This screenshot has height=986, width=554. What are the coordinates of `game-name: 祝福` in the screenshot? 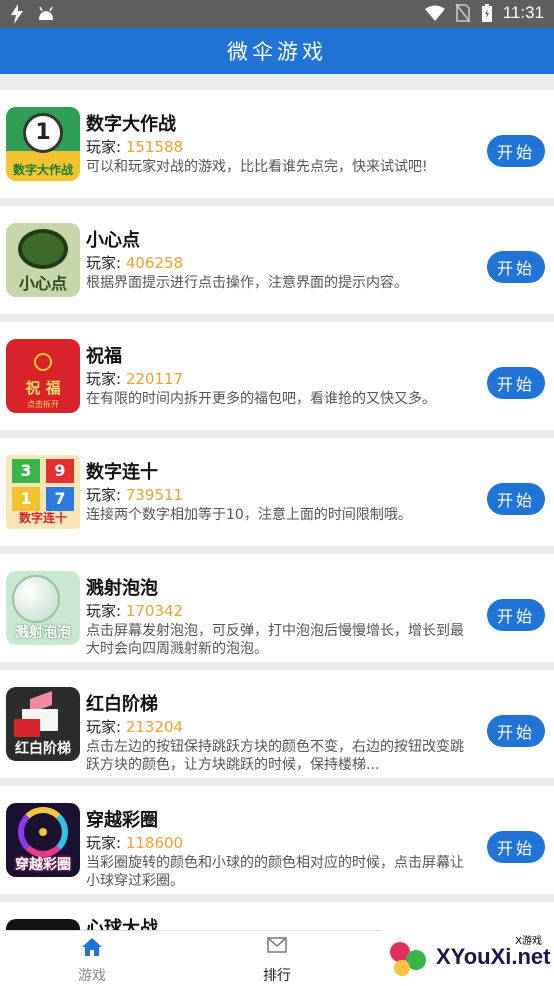 It's located at (104, 356).